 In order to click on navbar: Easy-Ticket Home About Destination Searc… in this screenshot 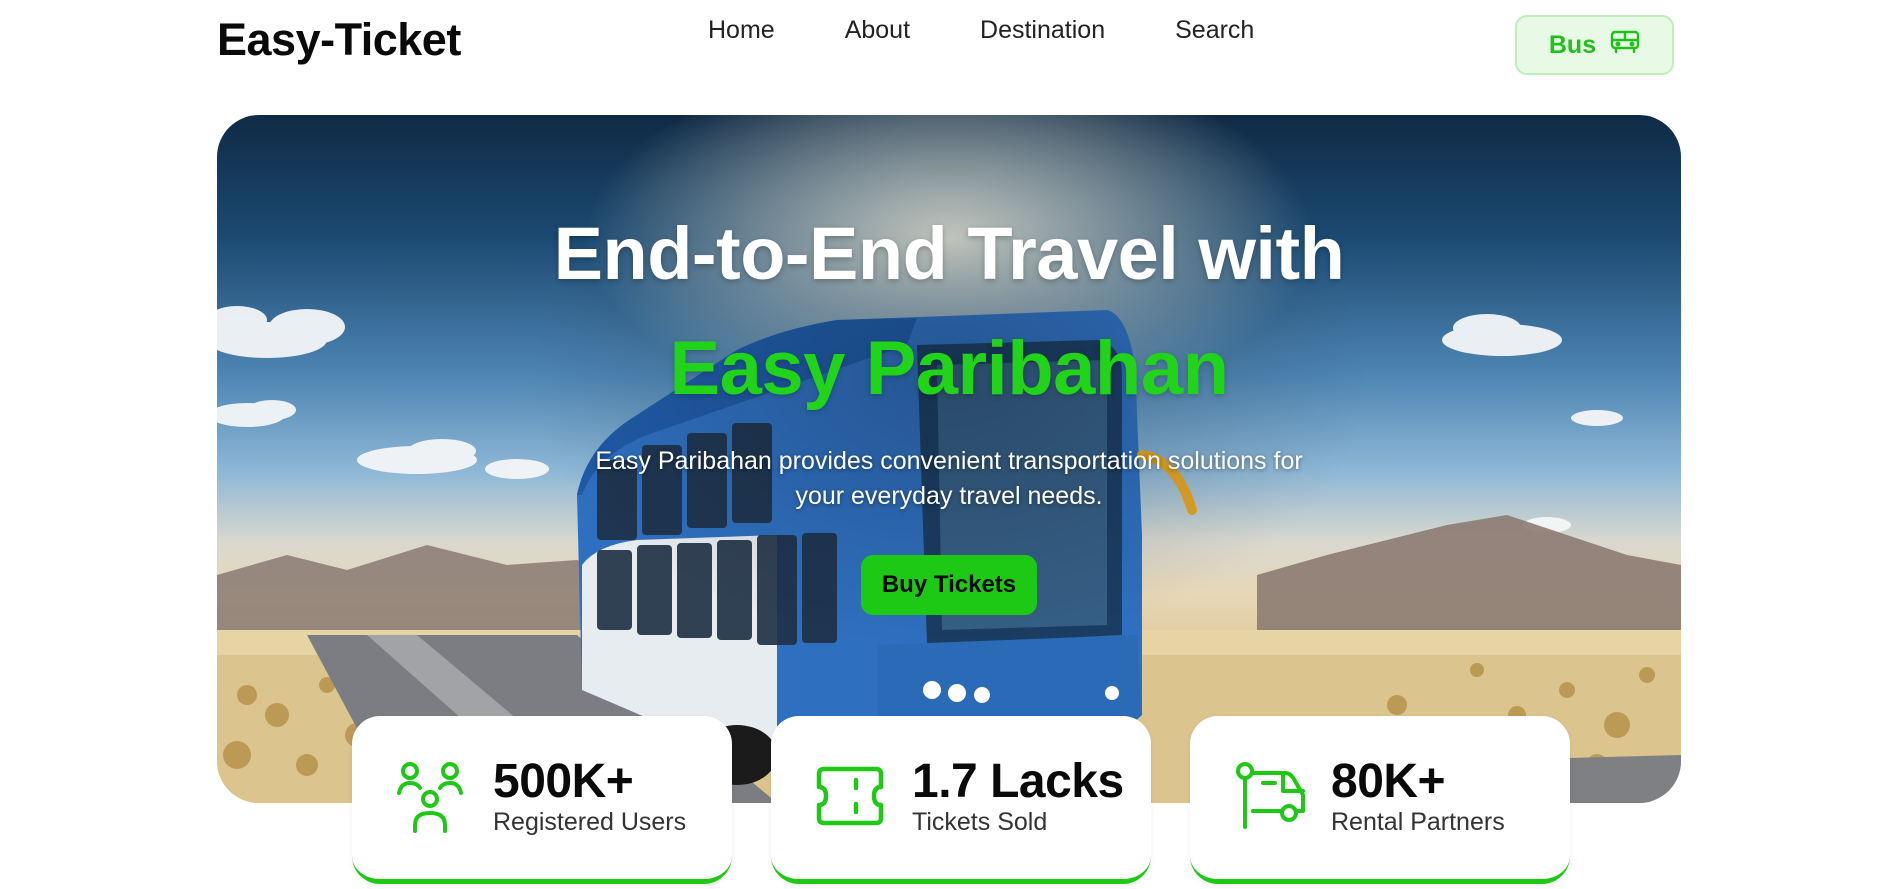, I will do `click(939, 40)`.